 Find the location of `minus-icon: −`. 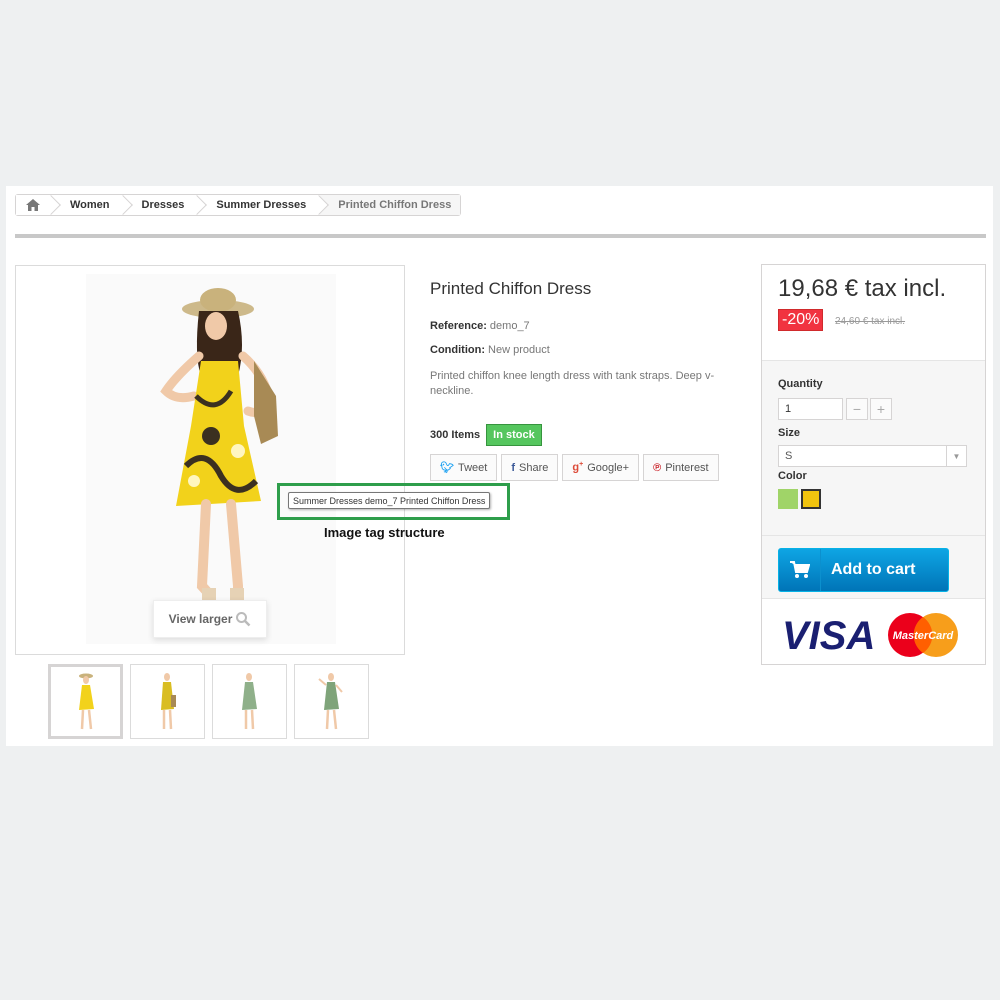

minus-icon: − is located at coordinates (857, 409).